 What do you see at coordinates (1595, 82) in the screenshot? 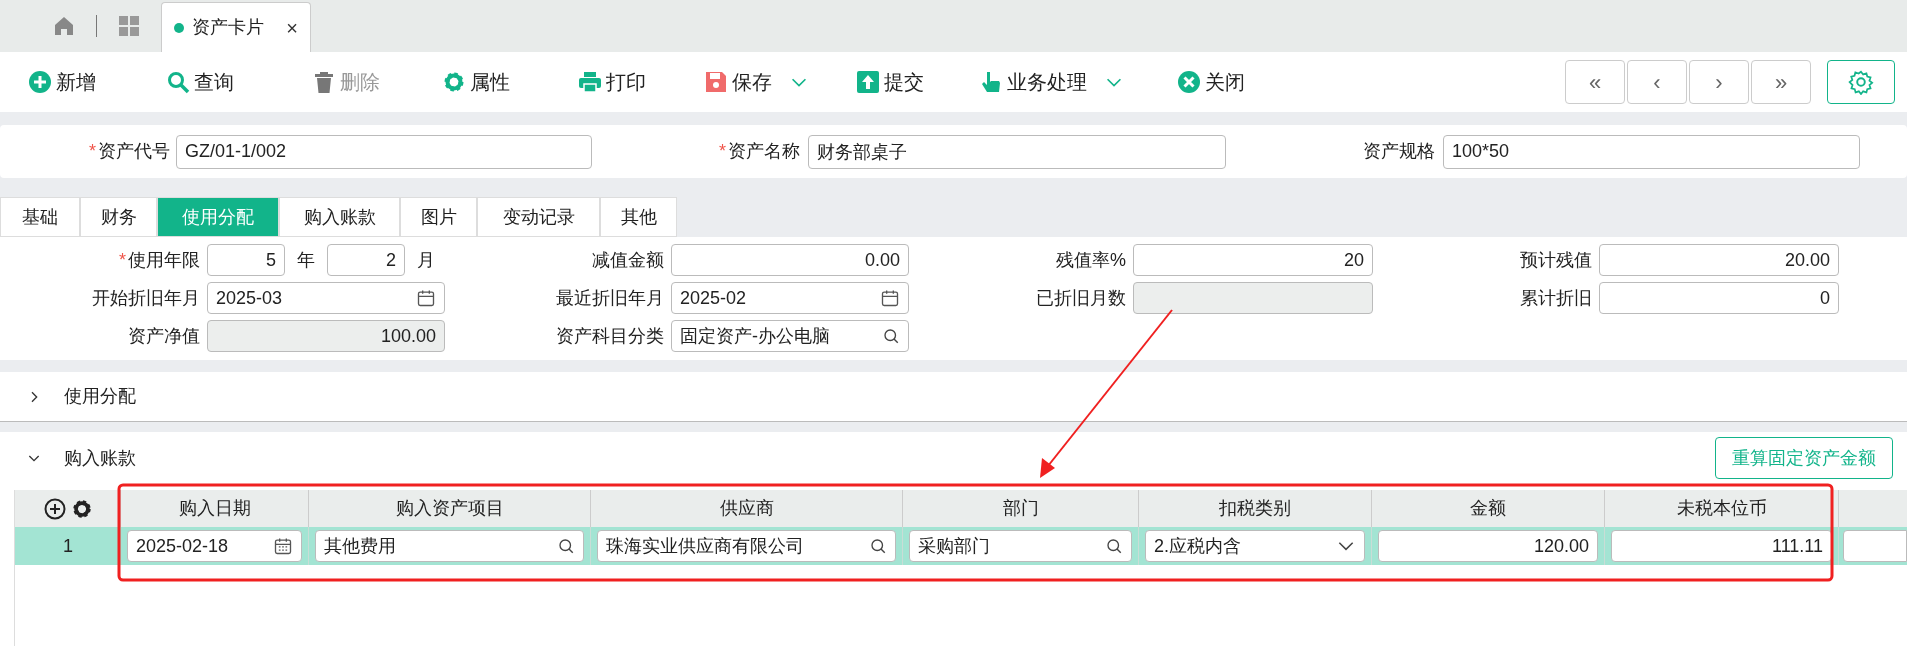
I see `pager-button: «` at bounding box center [1595, 82].